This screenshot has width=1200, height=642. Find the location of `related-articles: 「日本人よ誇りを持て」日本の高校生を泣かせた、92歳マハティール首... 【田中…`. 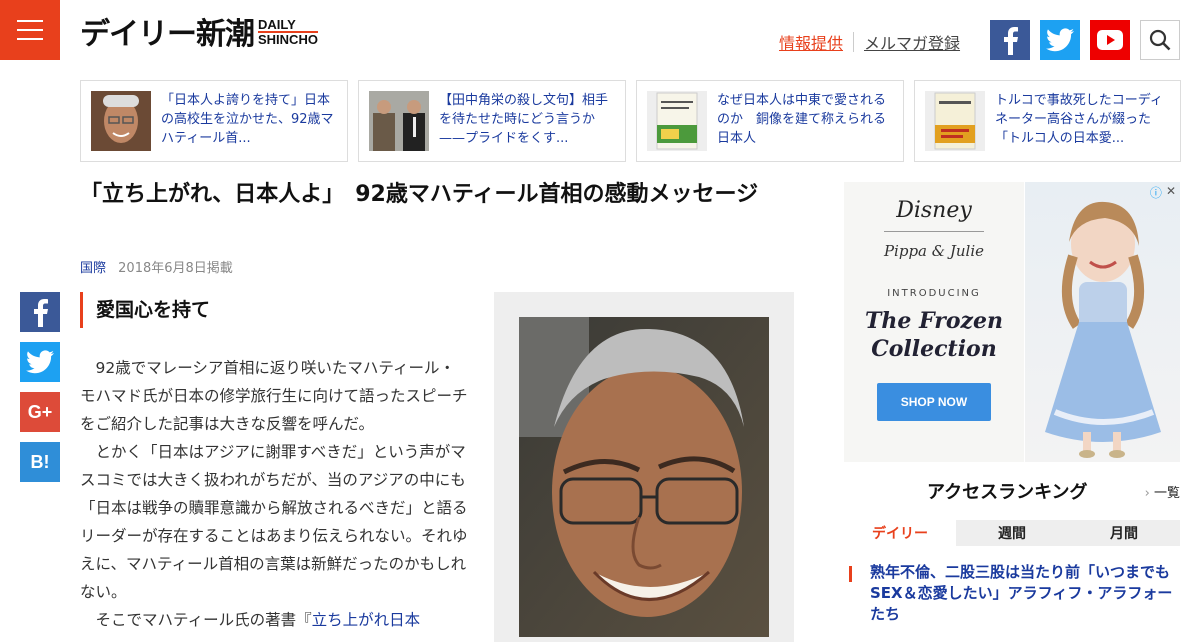

related-articles: 「日本人よ誇りを持て」日本の高校生を泣かせた、92歳マハティール首... 【田中… is located at coordinates (630, 121).